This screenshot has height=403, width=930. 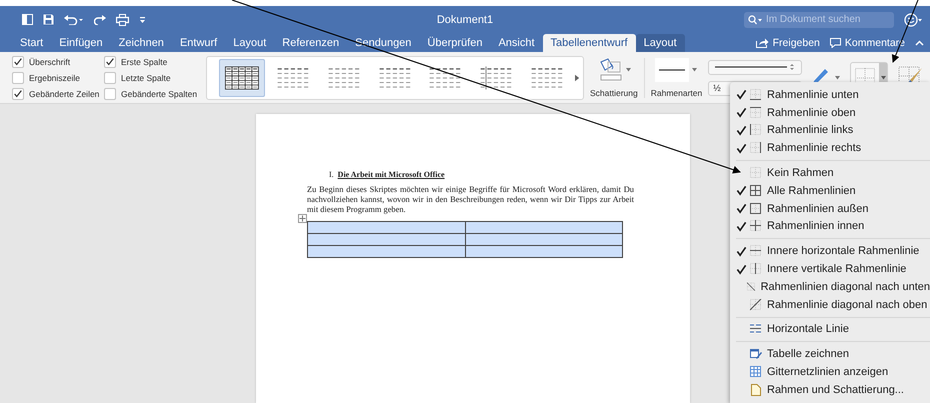 I want to click on menu-item: Alle Rahmenlinien, so click(x=830, y=191).